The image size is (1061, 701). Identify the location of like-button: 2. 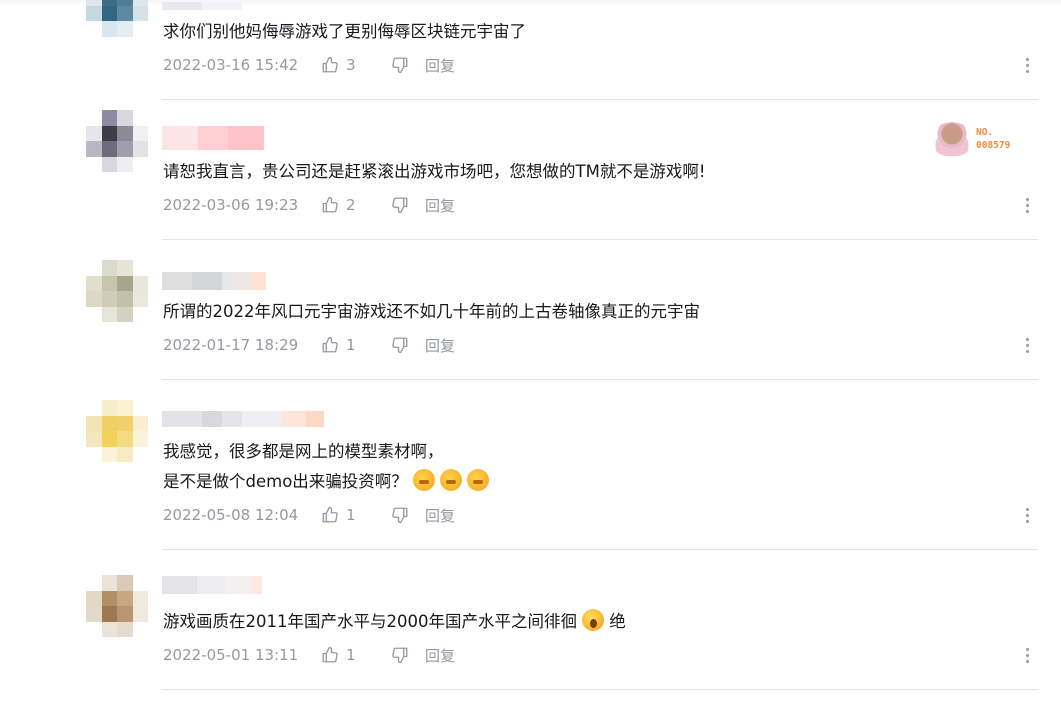
(356, 205).